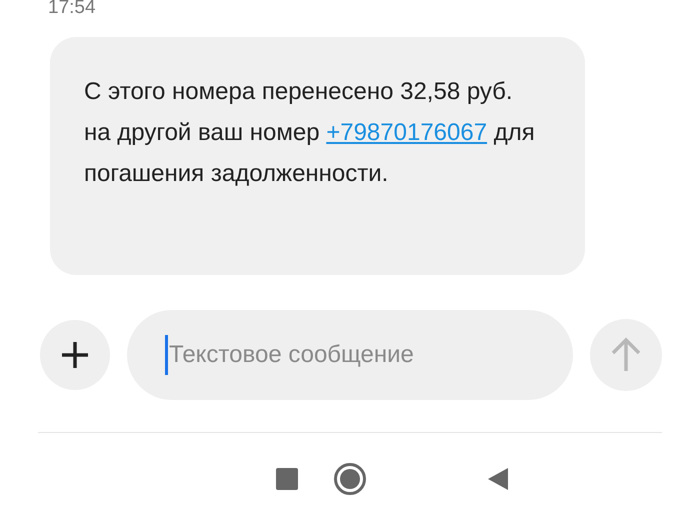 The image size is (700, 517). Describe the element at coordinates (72, 9) in the screenshot. I see `message-time: 17:54` at that location.